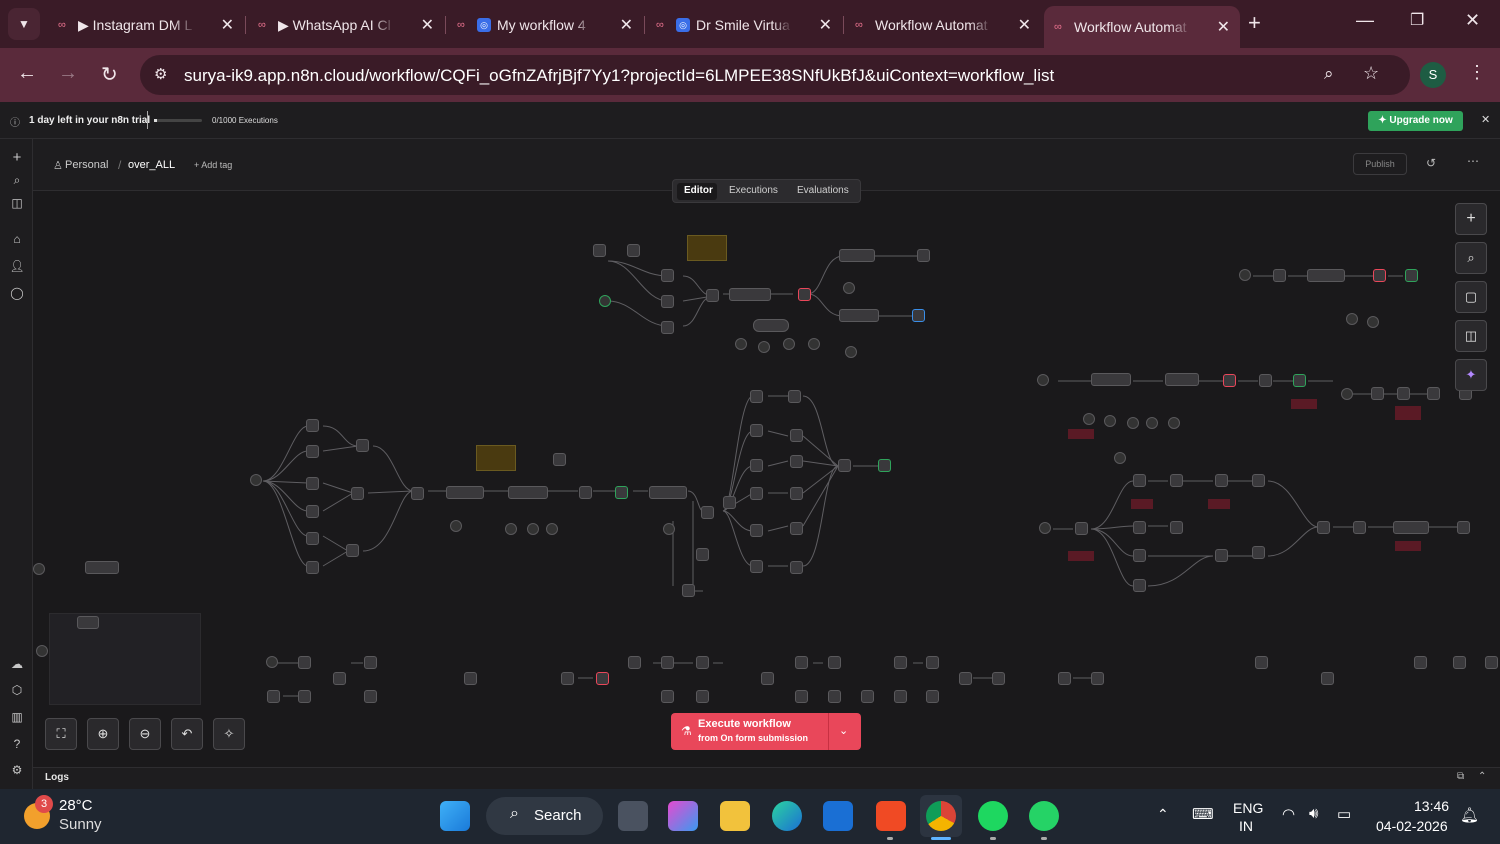  Describe the element at coordinates (1246, 826) in the screenshot. I see `lang-bottom: IN` at that location.